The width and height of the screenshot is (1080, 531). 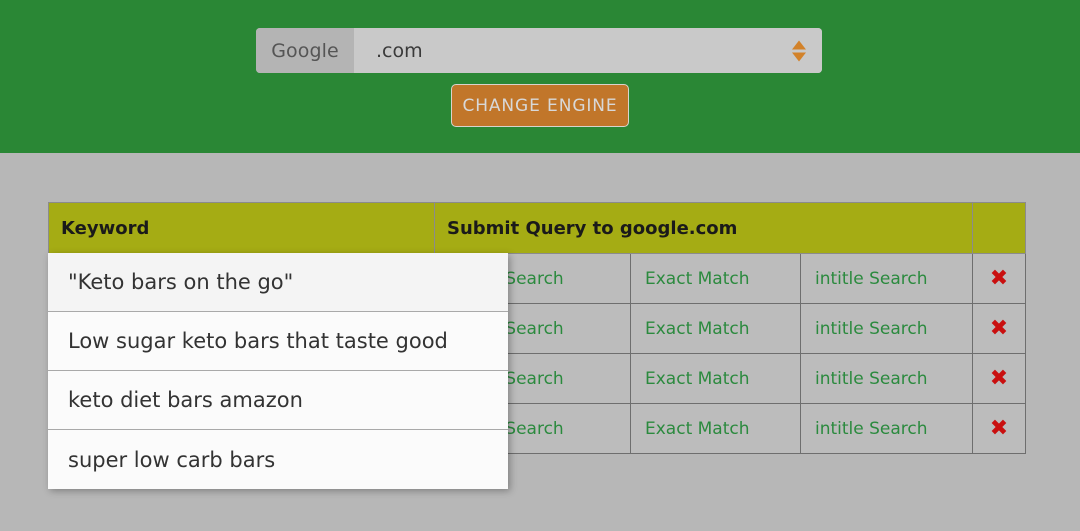 What do you see at coordinates (278, 400) in the screenshot?
I see `suggestion-item: keto diet bars amazon` at bounding box center [278, 400].